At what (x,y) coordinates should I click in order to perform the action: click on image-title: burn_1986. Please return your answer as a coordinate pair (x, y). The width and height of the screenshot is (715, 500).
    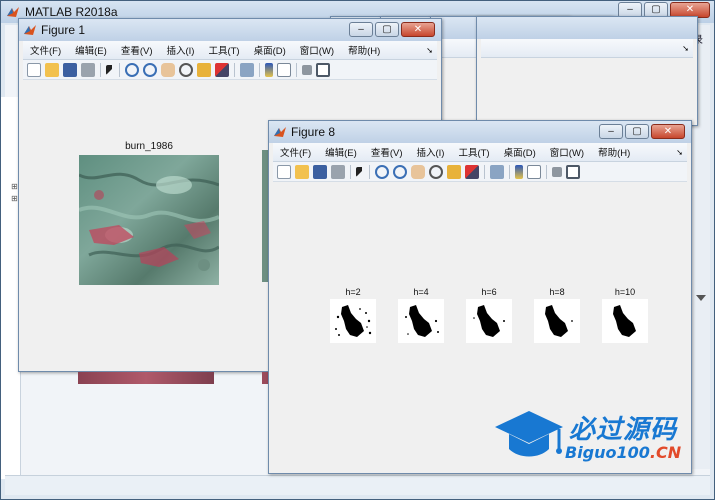
    Looking at the image, I should click on (149, 146).